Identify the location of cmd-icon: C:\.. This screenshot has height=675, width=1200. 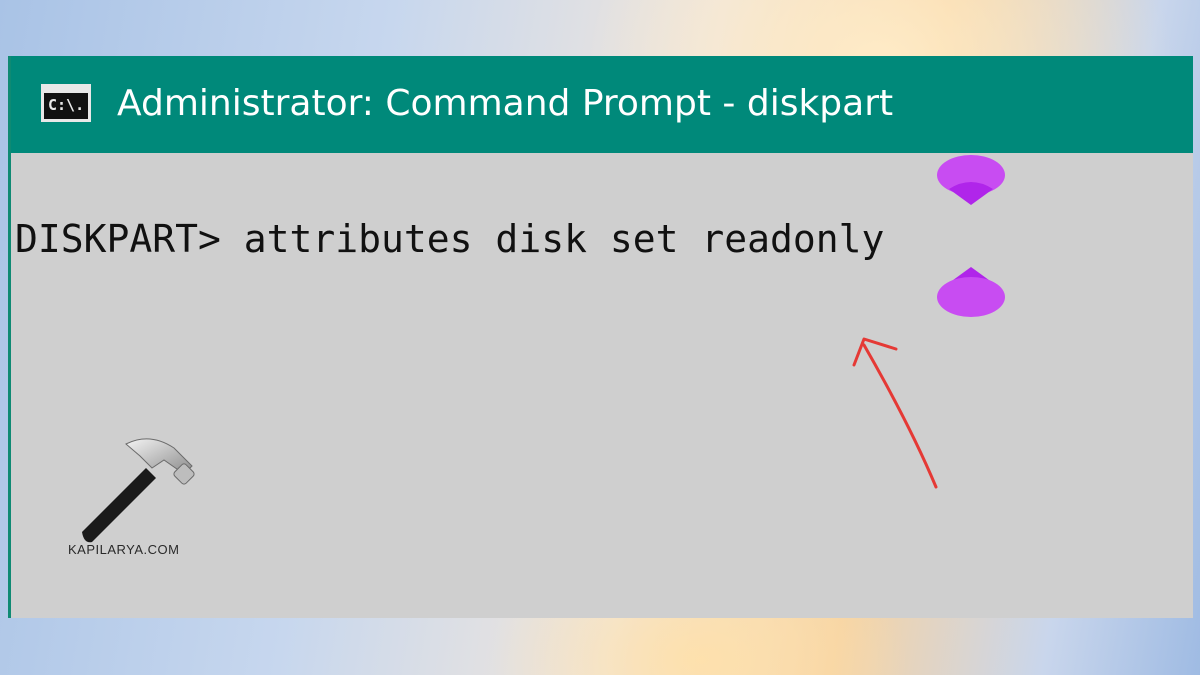
(66, 103).